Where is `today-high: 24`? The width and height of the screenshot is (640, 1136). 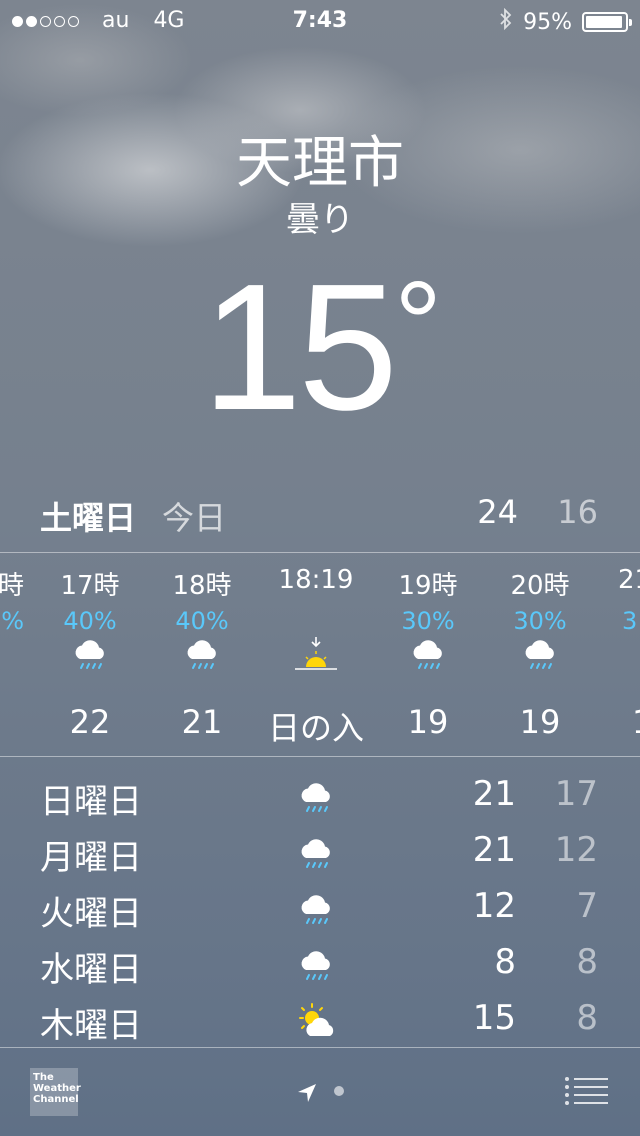 today-high: 24 is located at coordinates (497, 512).